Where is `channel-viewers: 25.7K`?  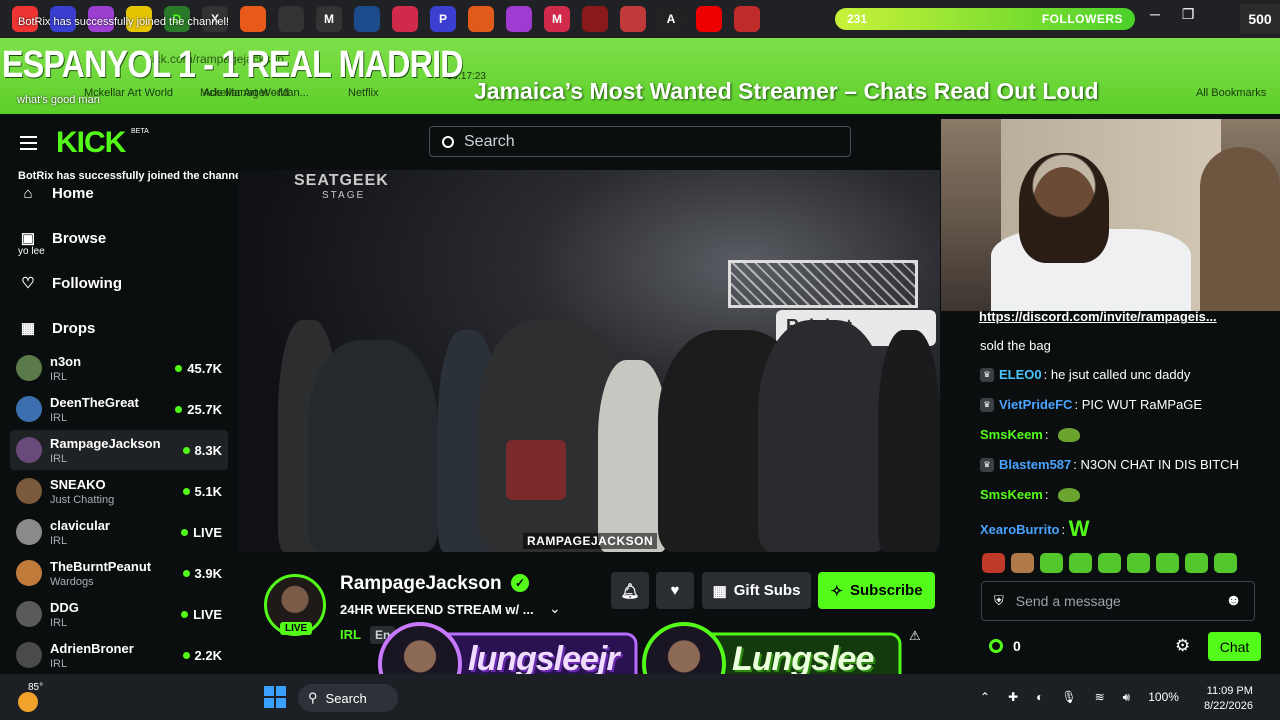
channel-viewers: 25.7K is located at coordinates (198, 409).